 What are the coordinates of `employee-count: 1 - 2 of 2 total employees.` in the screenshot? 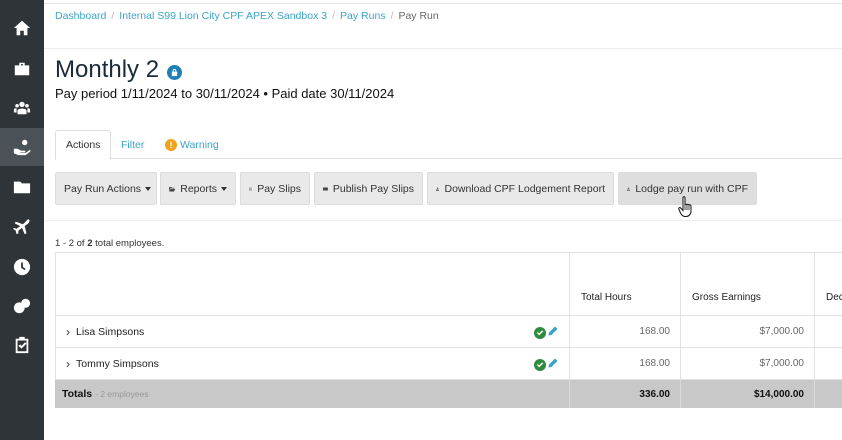 It's located at (109, 243).